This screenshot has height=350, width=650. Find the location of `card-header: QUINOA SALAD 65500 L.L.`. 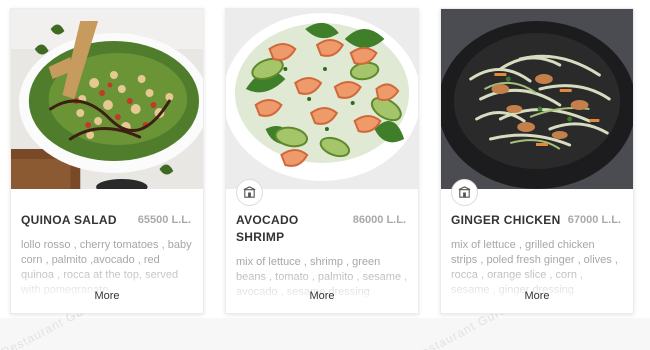

card-header: QUINOA SALAD 65500 L.L. is located at coordinates (107, 220).